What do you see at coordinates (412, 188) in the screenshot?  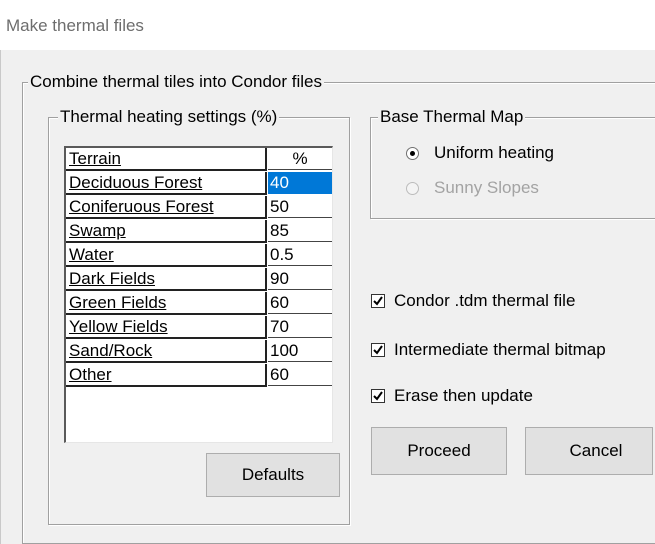 I see `sunny-slopes-radio` at bounding box center [412, 188].